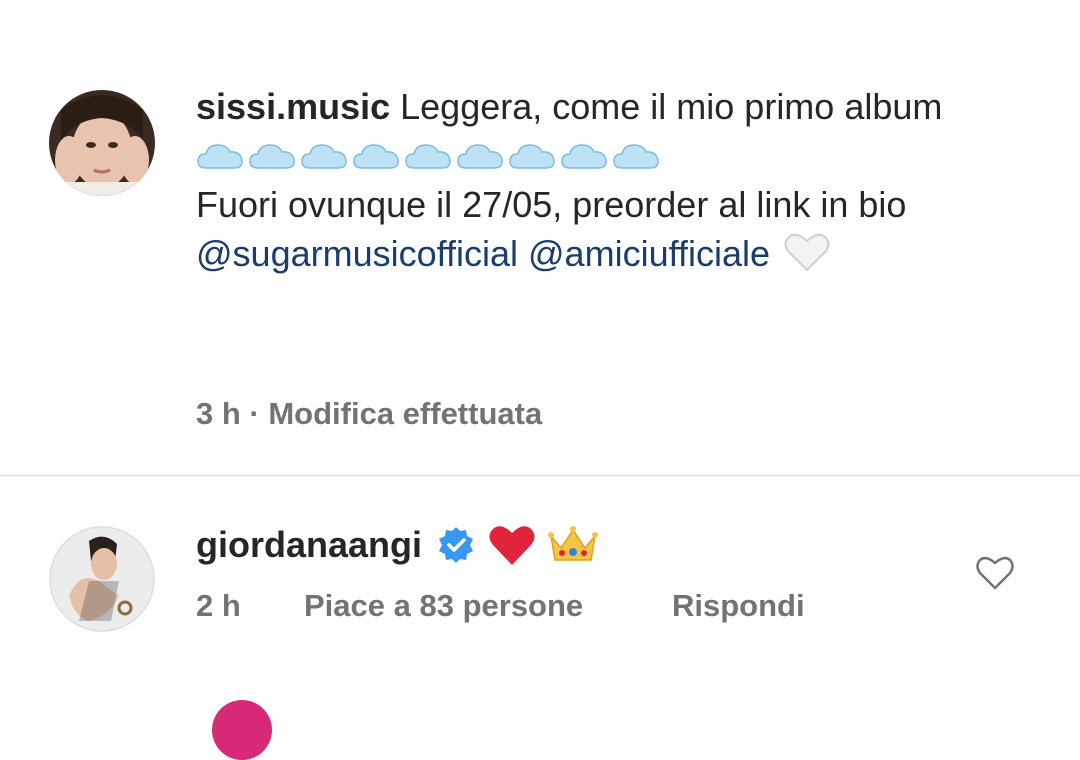 Image resolution: width=1080 pixels, height=760 pixels. I want to click on mention-sugarmusicofficial: @sugarmusicofficial, so click(357, 253).